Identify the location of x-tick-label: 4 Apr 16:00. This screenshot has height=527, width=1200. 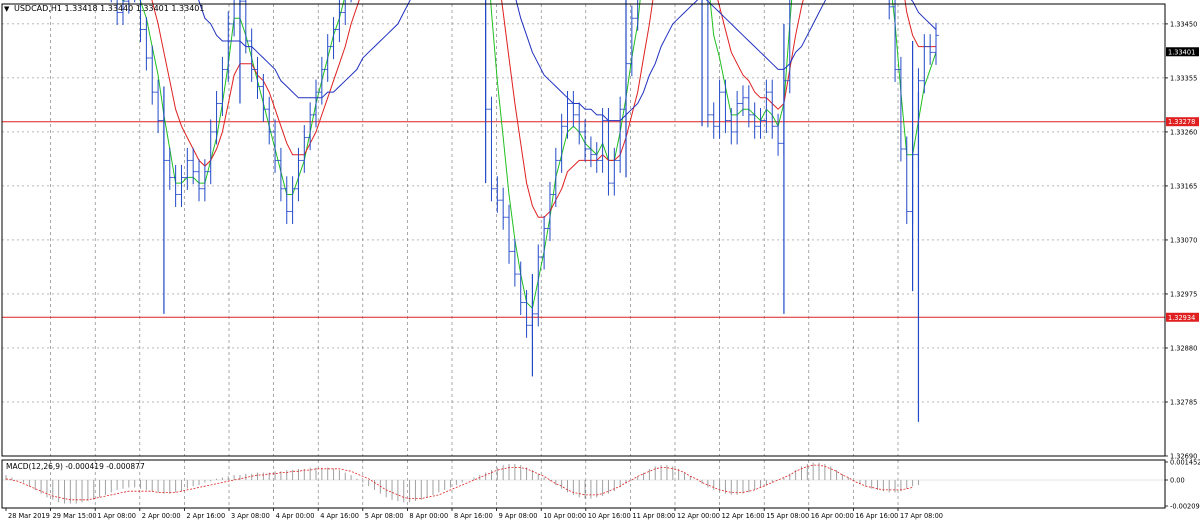
(339, 516).